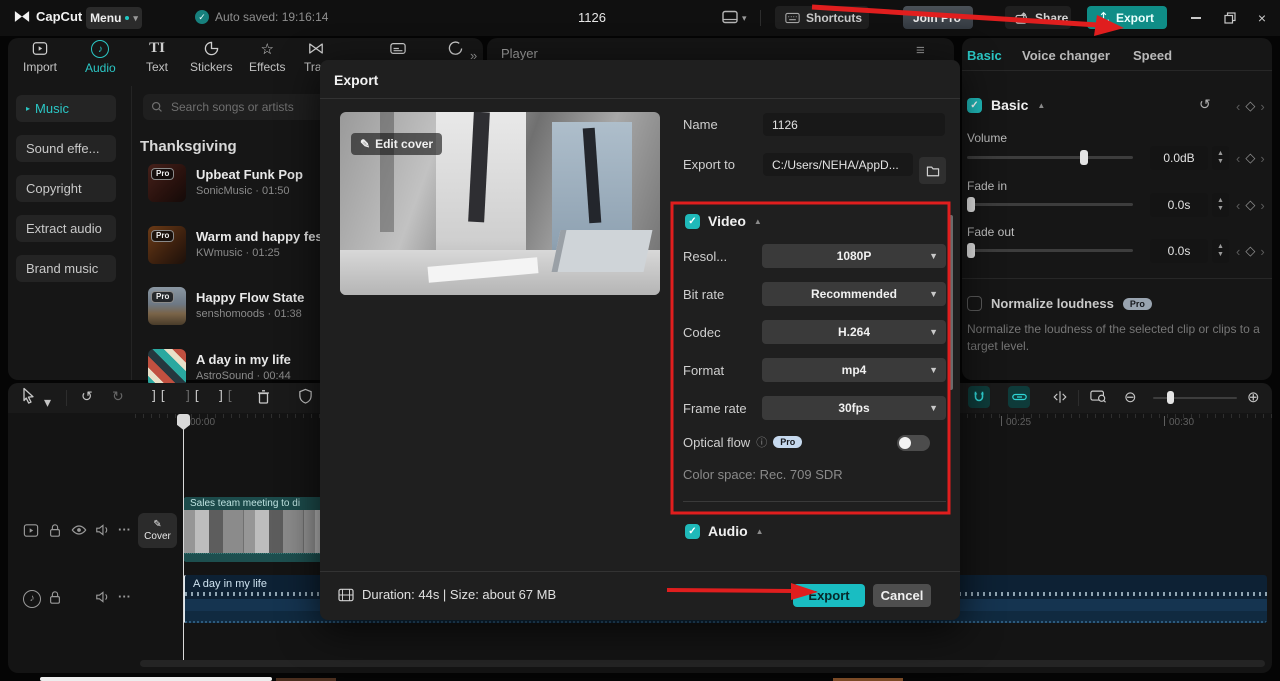 The height and width of the screenshot is (681, 1280). What do you see at coordinates (1179, 158) in the screenshot?
I see `volume-value: 0.0dB` at bounding box center [1179, 158].